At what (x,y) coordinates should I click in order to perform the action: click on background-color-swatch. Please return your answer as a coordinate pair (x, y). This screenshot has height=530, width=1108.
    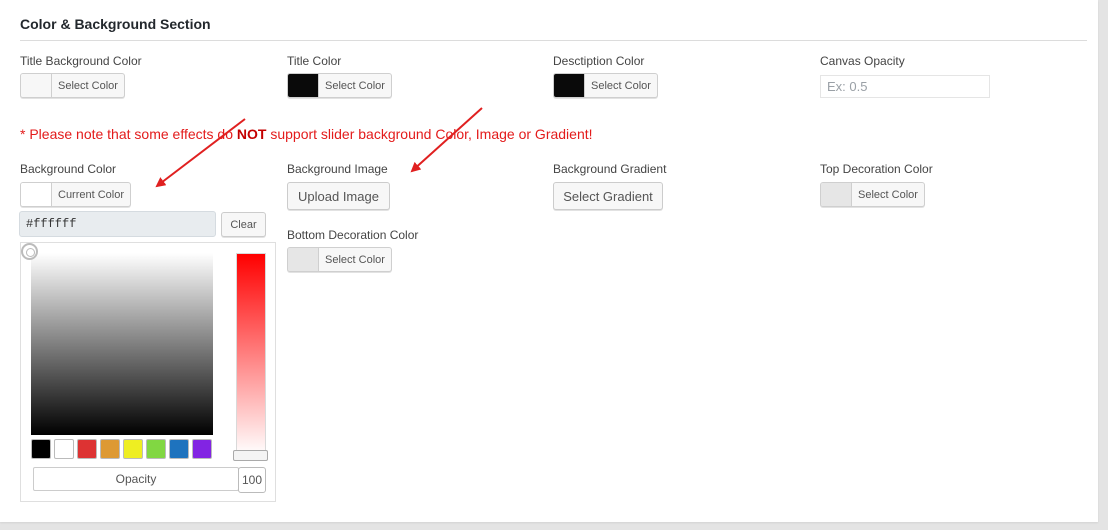
    Looking at the image, I should click on (36, 194).